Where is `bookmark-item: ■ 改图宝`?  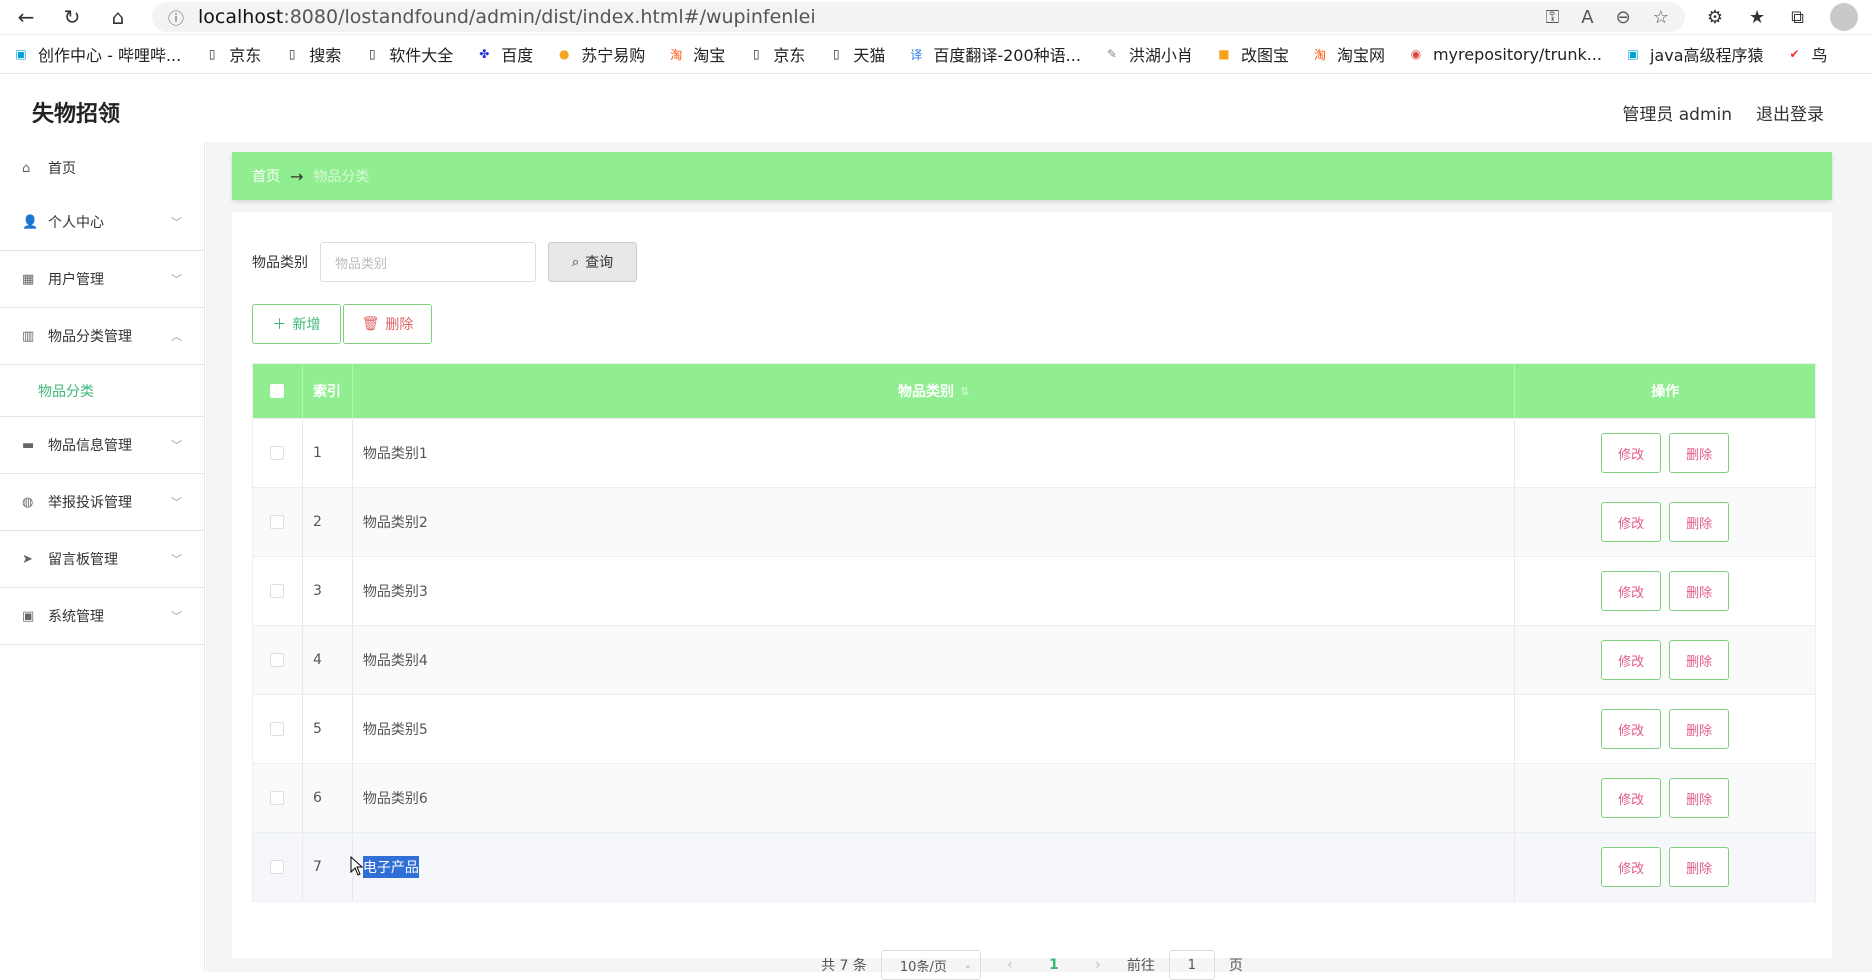 bookmark-item: ■ 改图宝 is located at coordinates (1252, 54).